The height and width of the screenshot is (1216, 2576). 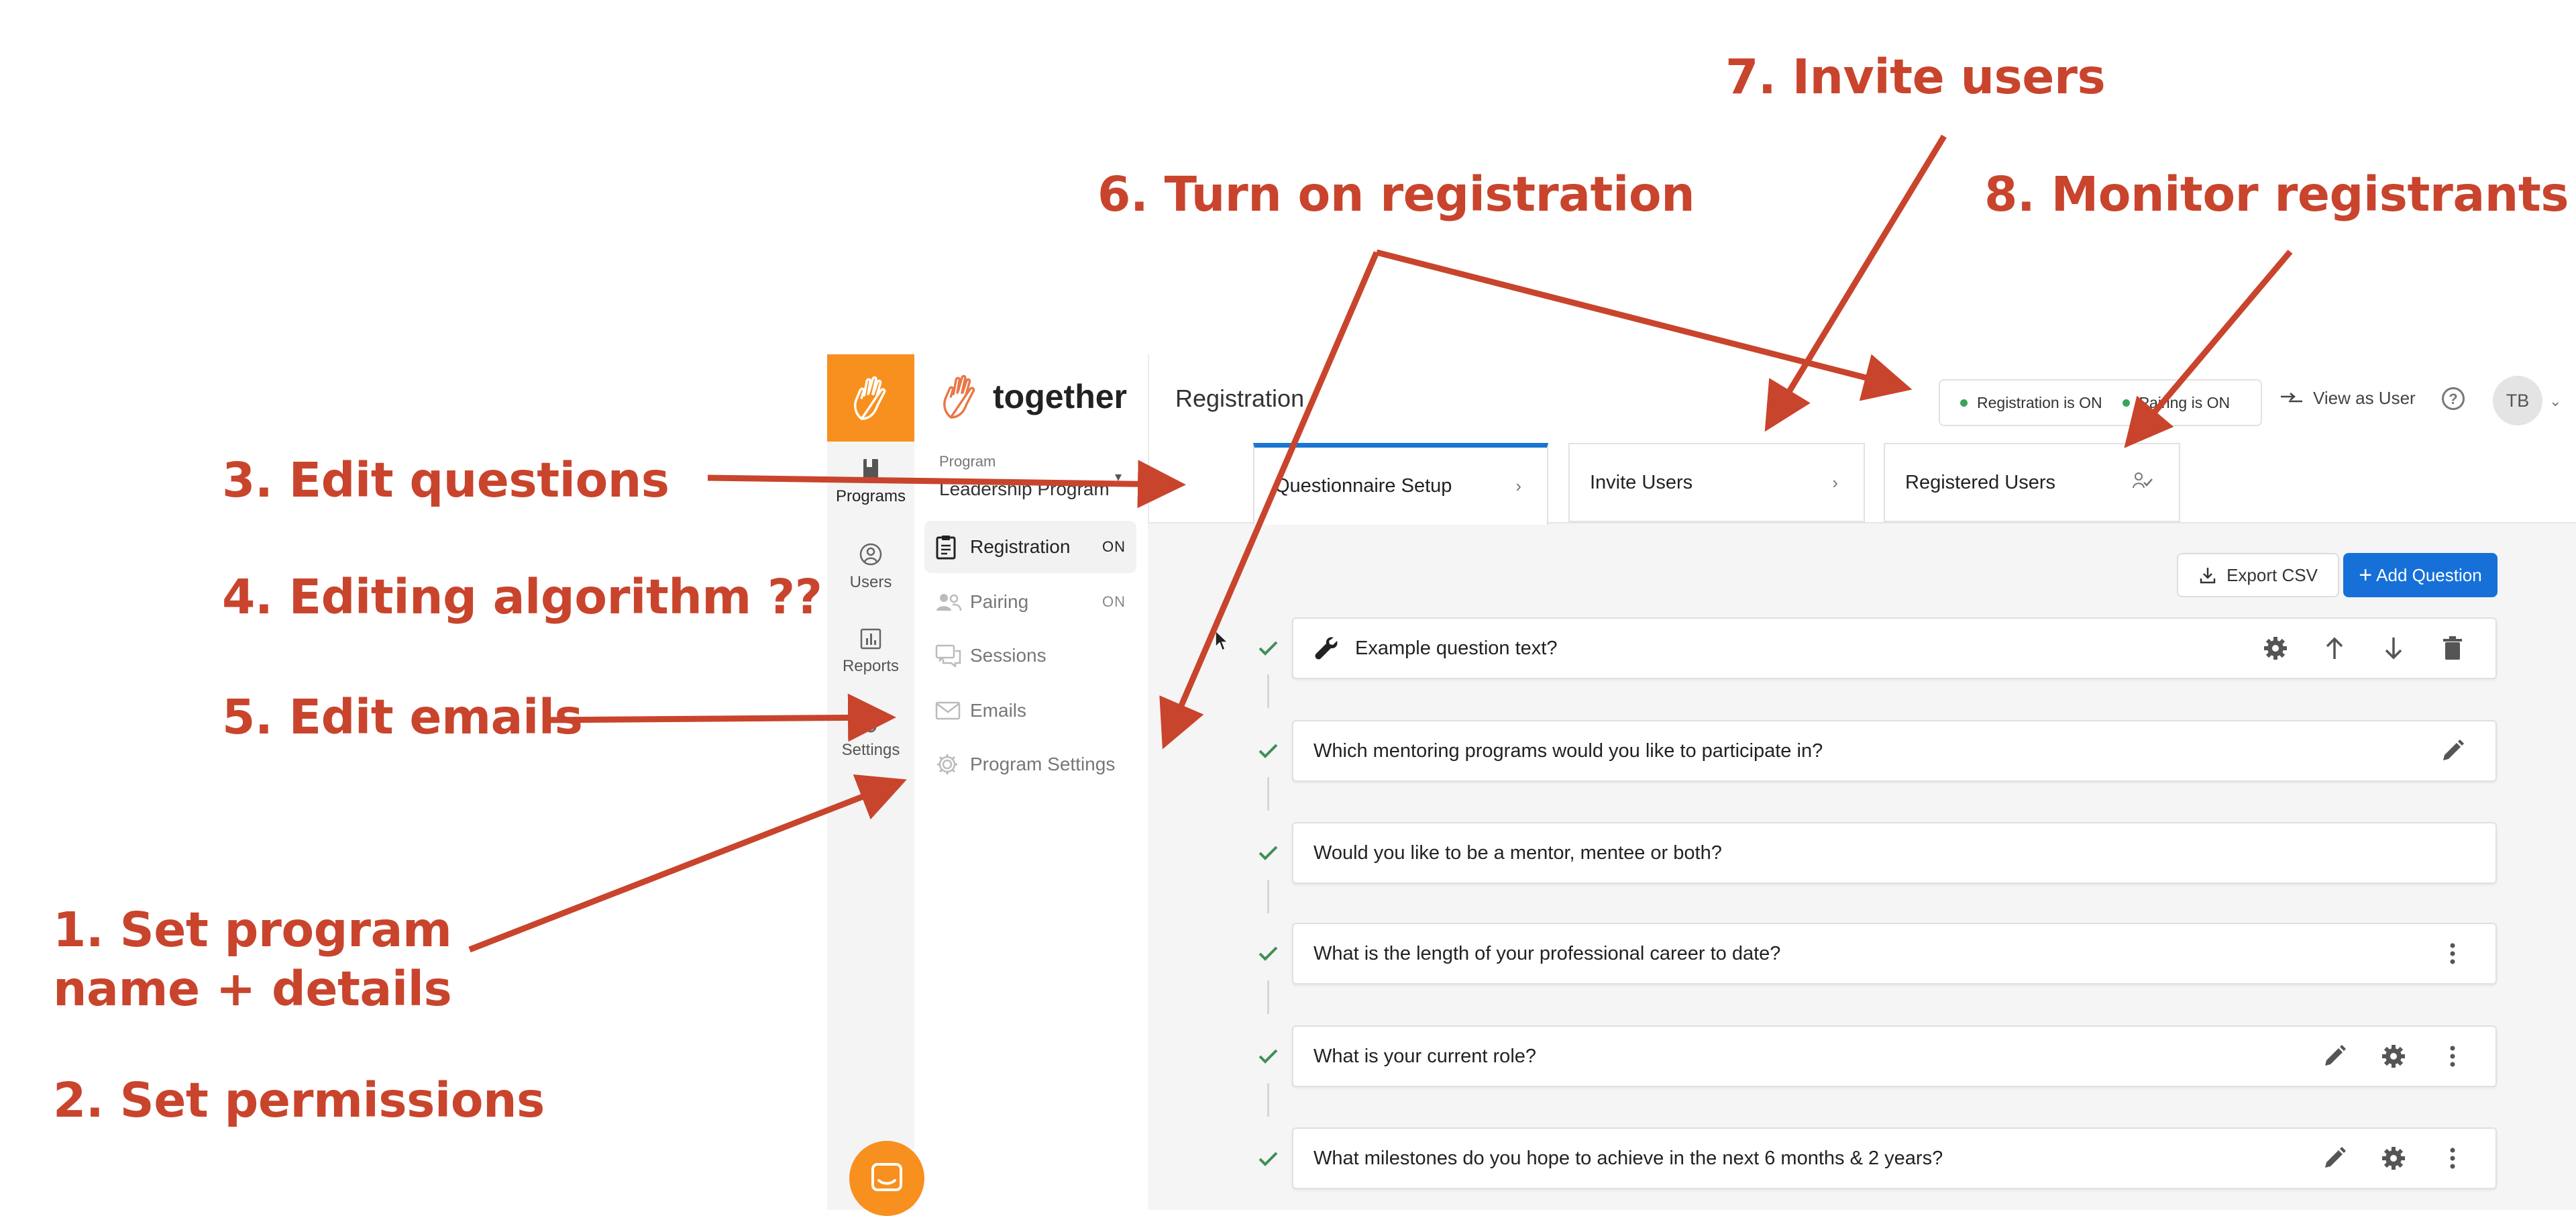 What do you see at coordinates (1644, 325) in the screenshot?
I see `arrow-6a` at bounding box center [1644, 325].